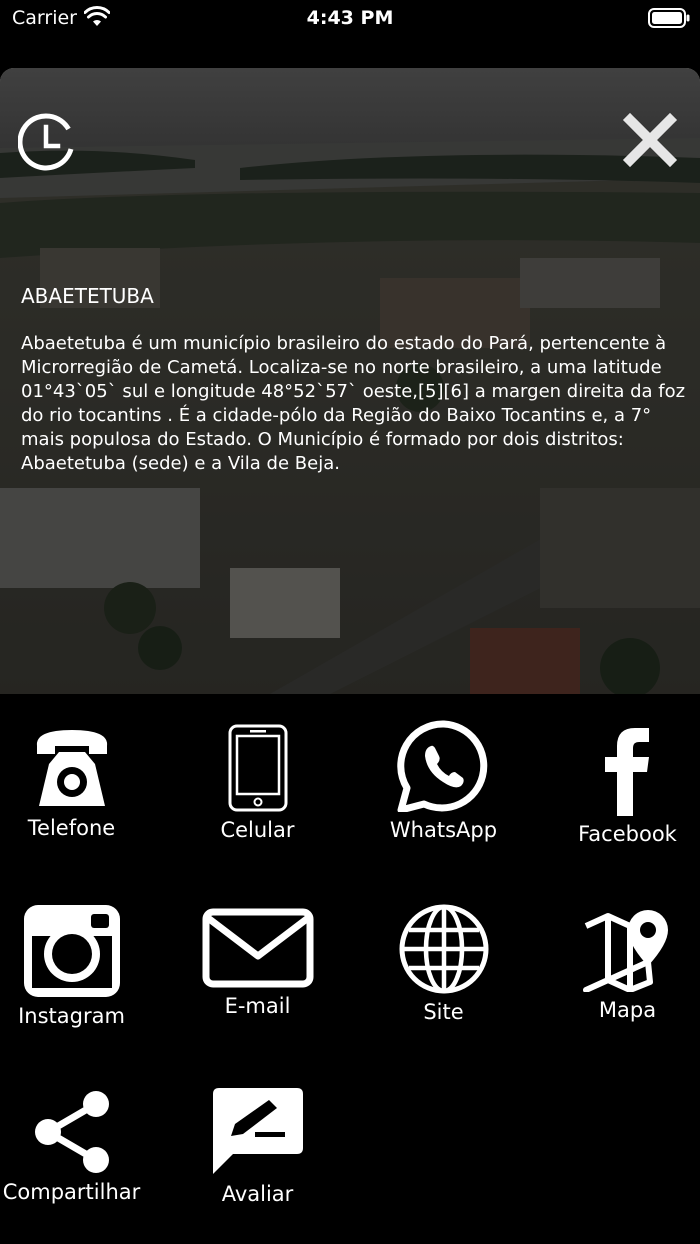 This screenshot has width=700, height=1244. I want to click on site-button: Site, so click(443, 964).